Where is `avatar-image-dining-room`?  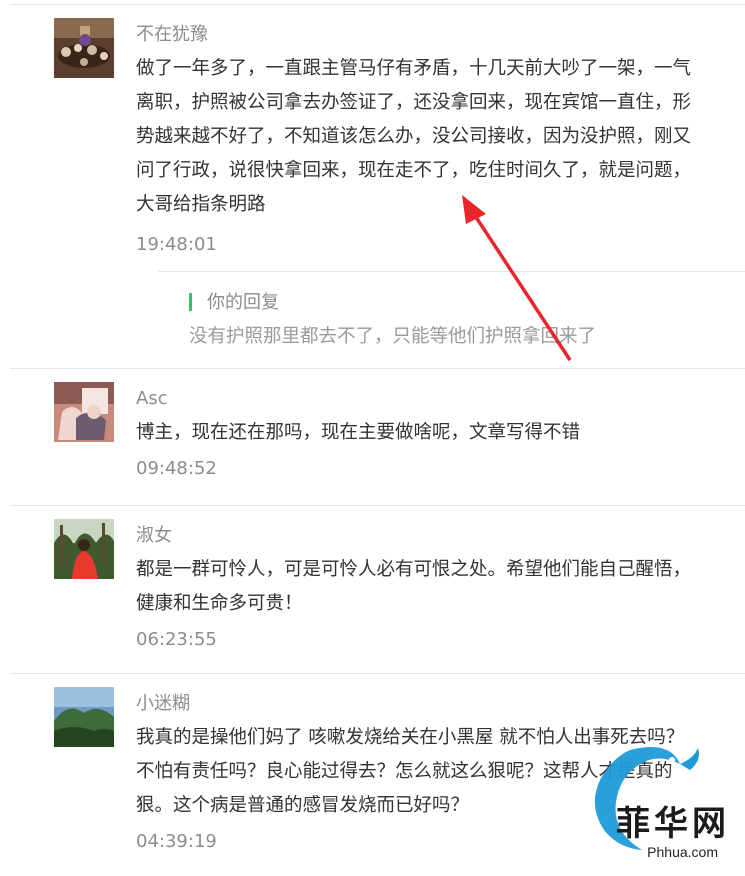 avatar-image-dining-room is located at coordinates (84, 48).